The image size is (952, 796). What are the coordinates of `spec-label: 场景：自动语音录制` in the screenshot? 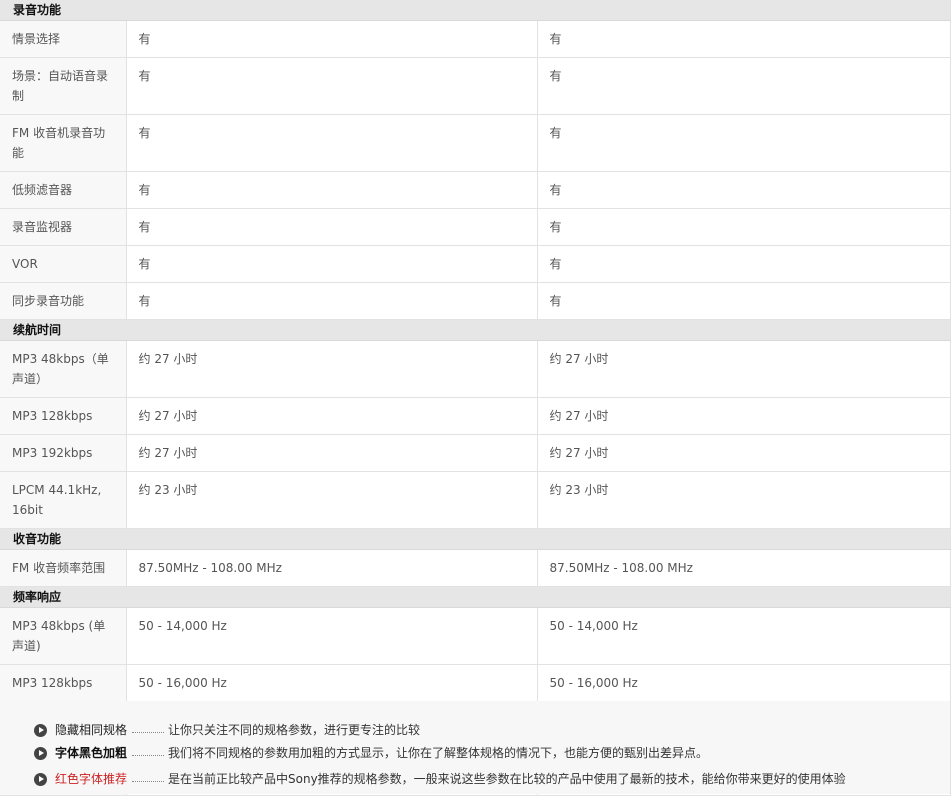 It's located at (63, 86).